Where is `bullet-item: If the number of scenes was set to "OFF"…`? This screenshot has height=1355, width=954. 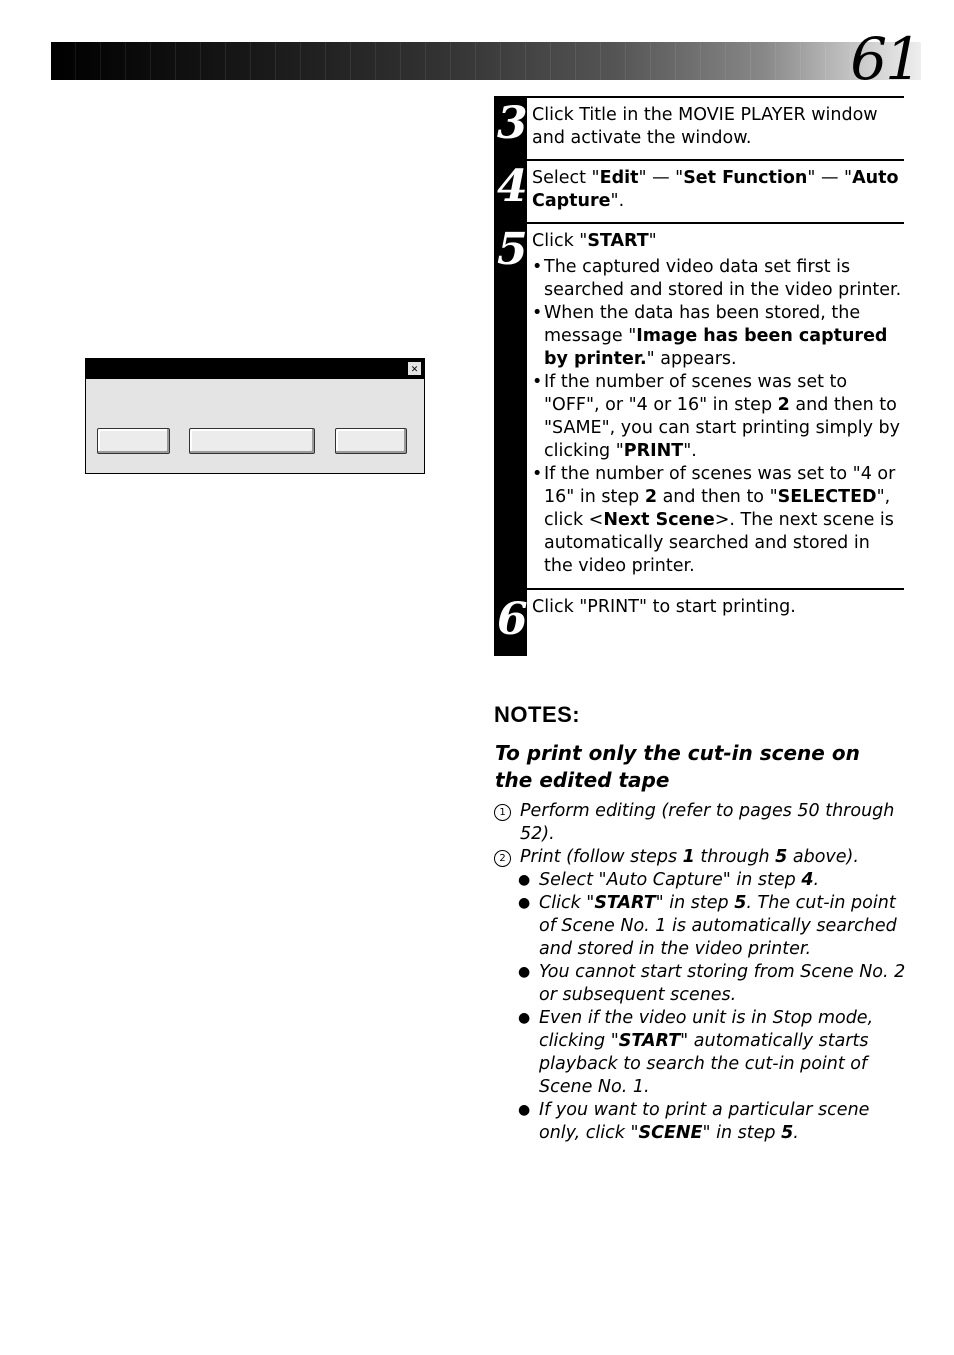
bullet-item: If the number of scenes was set to "OFF"… is located at coordinates (718, 417).